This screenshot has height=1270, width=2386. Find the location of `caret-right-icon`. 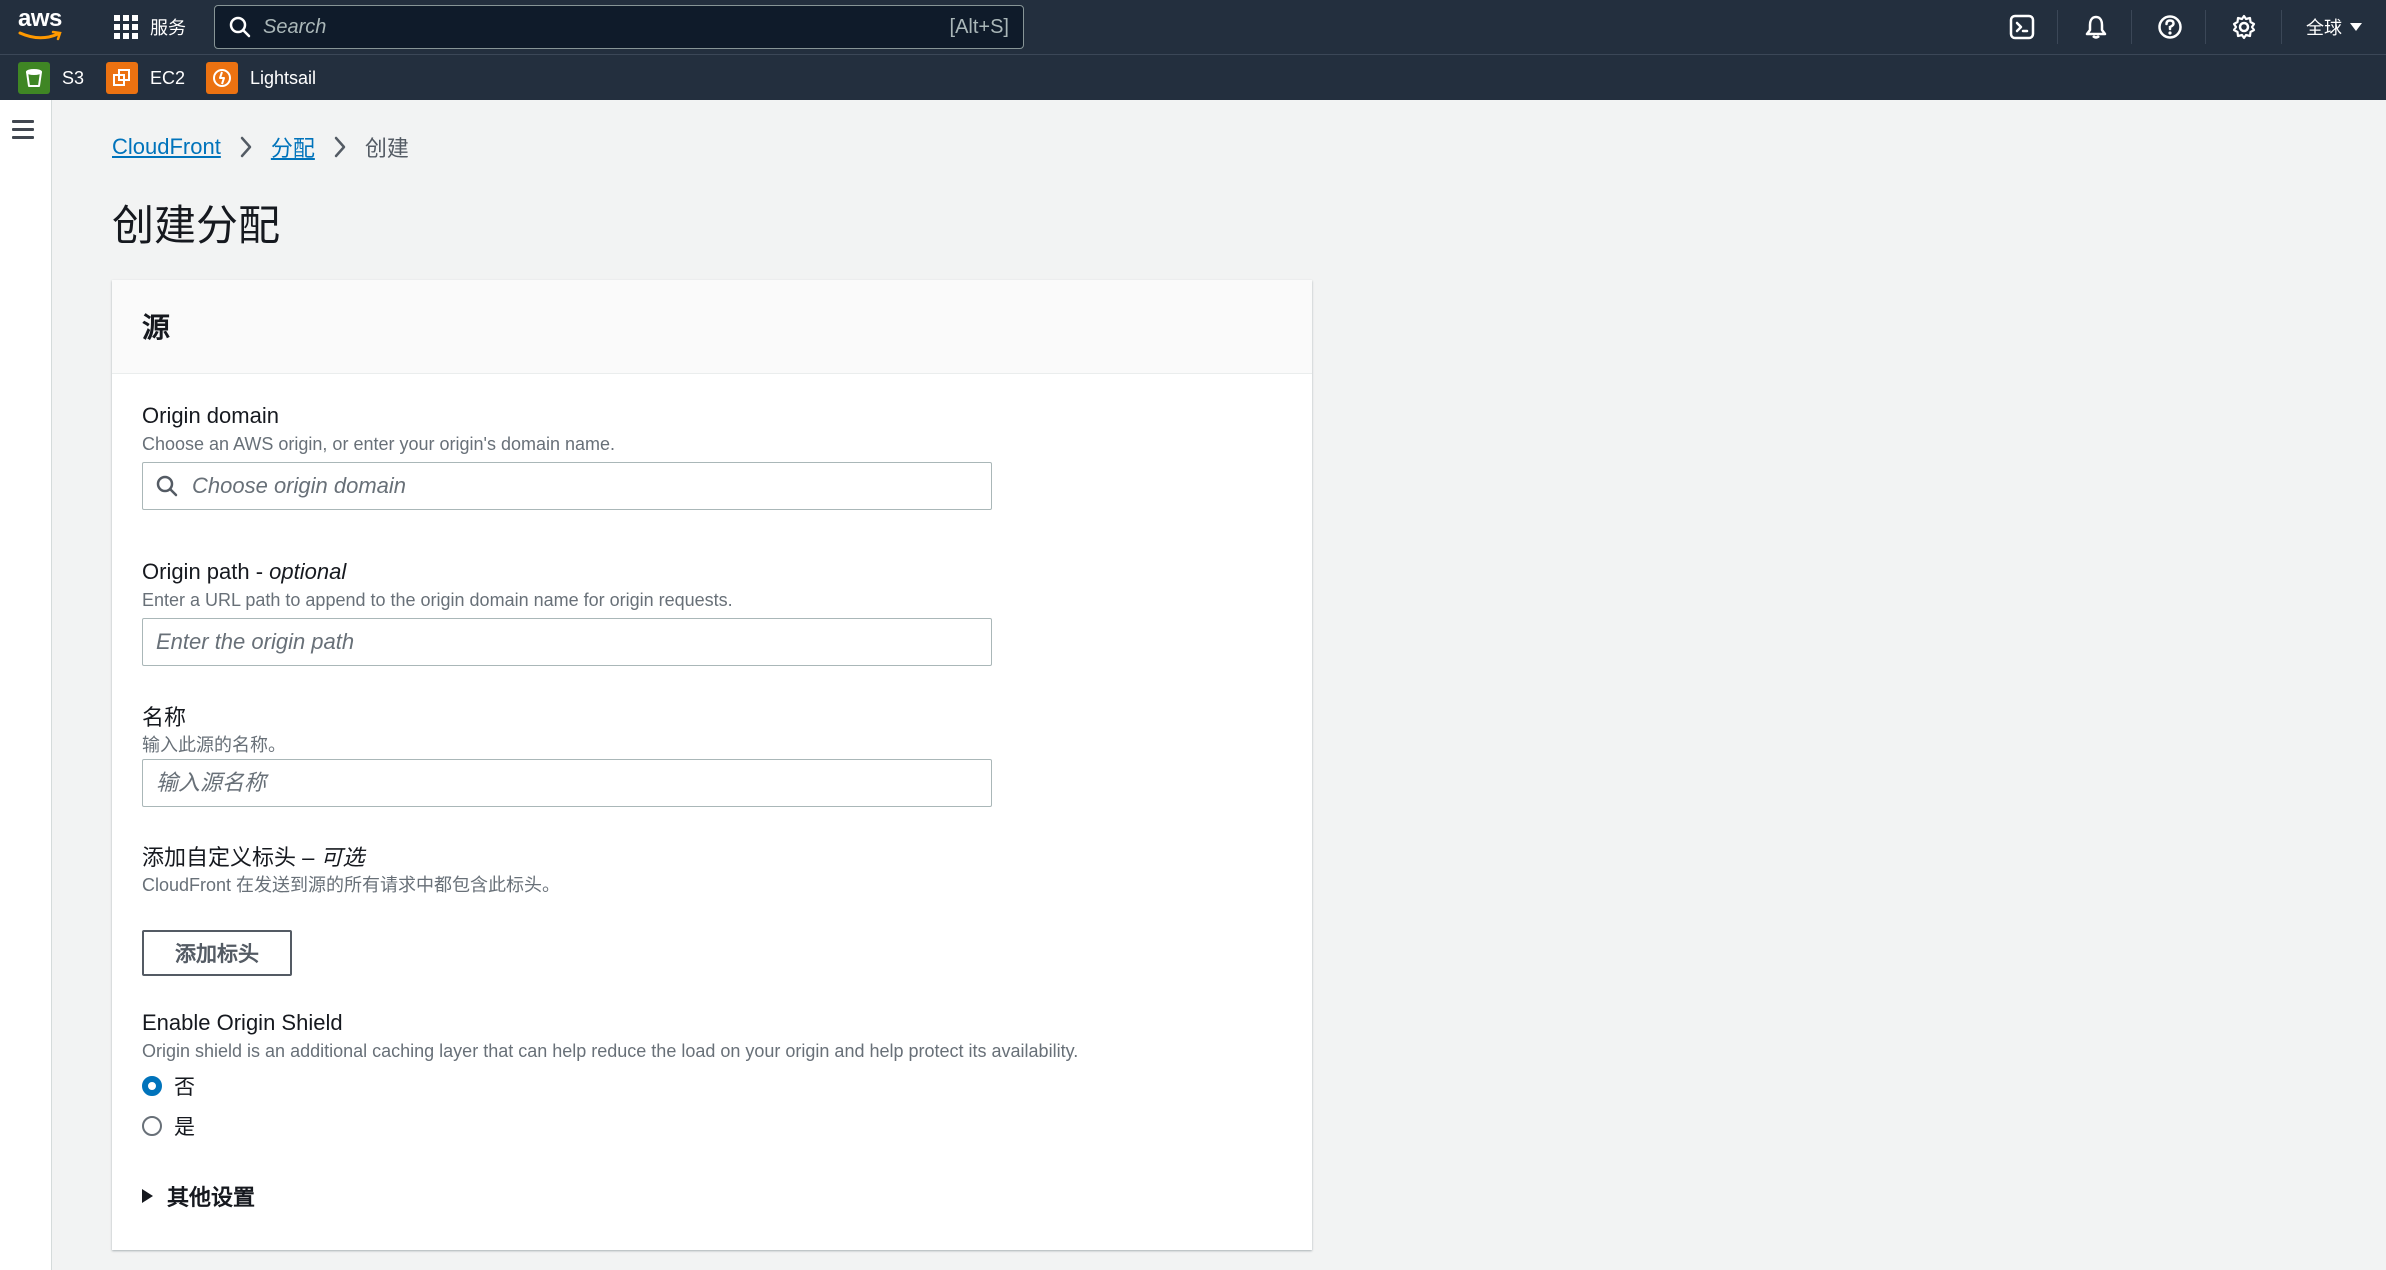

caret-right-icon is located at coordinates (147, 1196).